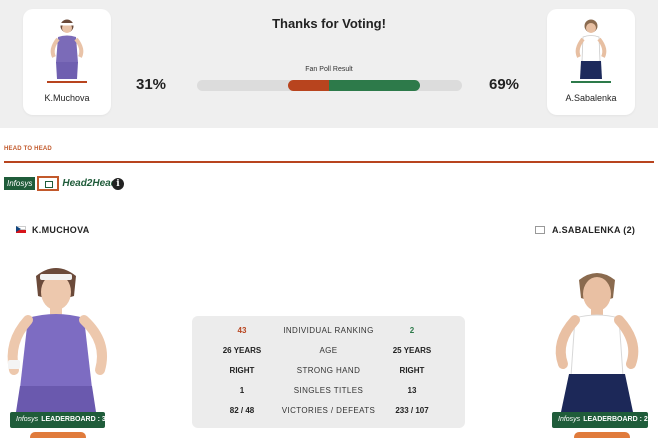 This screenshot has height=438, width=658. I want to click on stat-right-value: 2, so click(412, 330).